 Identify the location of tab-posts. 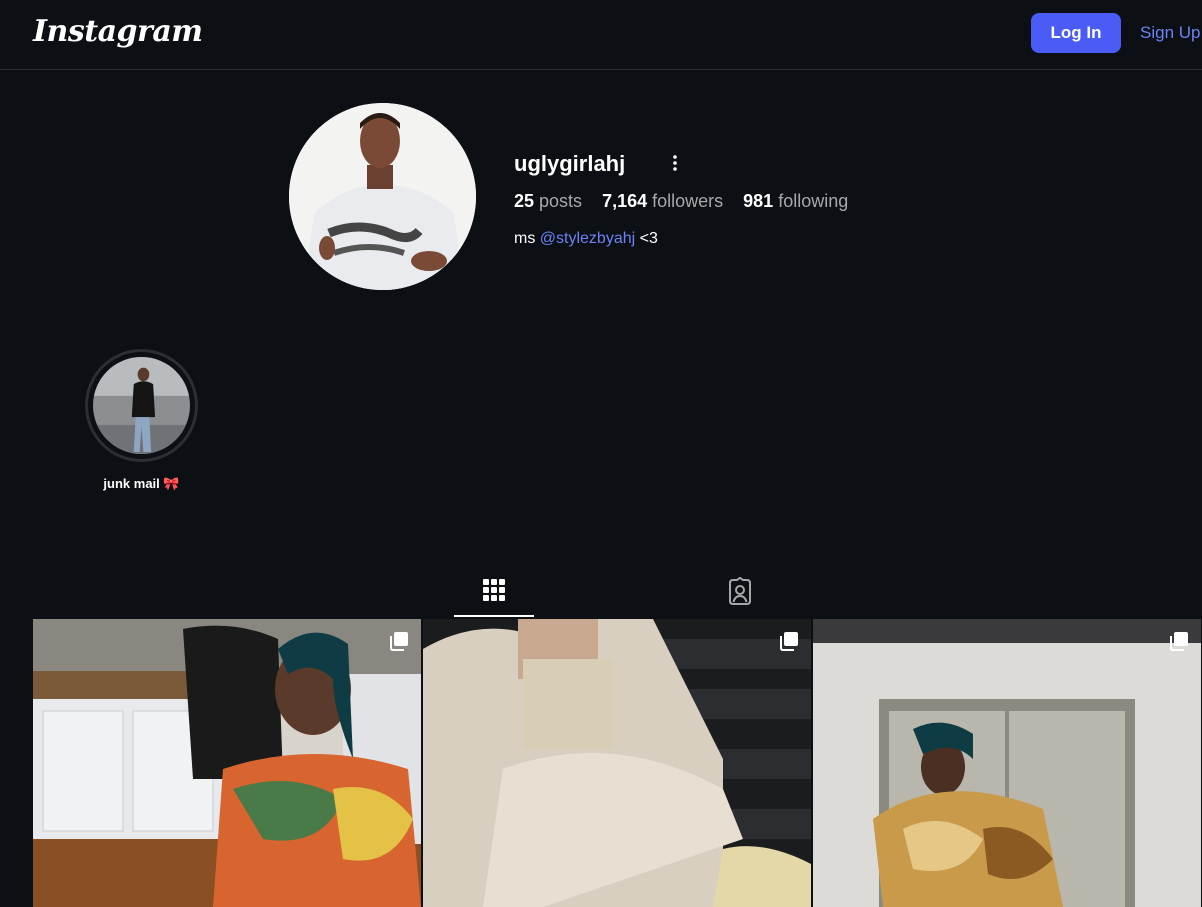
(494, 591).